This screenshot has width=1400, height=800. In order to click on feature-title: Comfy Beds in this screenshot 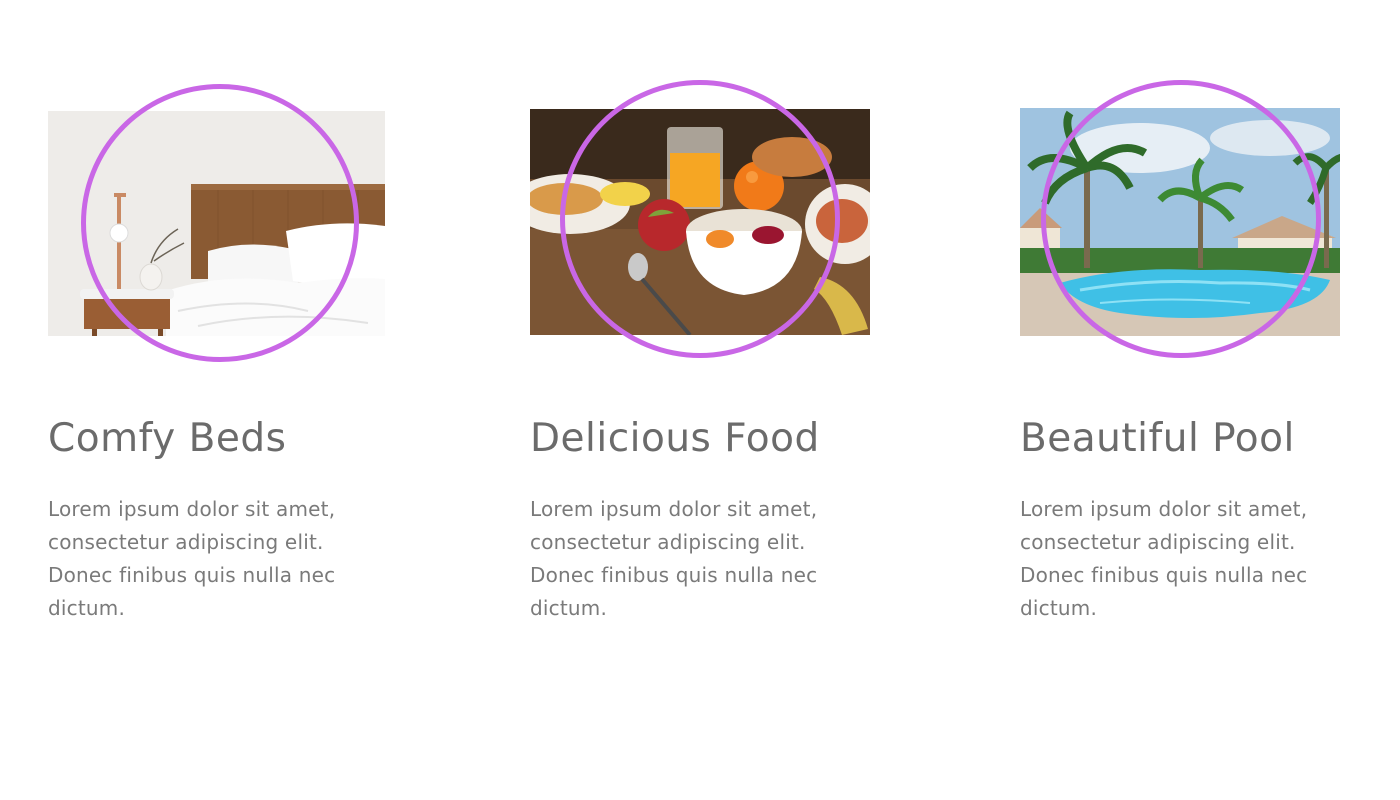, I will do `click(167, 438)`.